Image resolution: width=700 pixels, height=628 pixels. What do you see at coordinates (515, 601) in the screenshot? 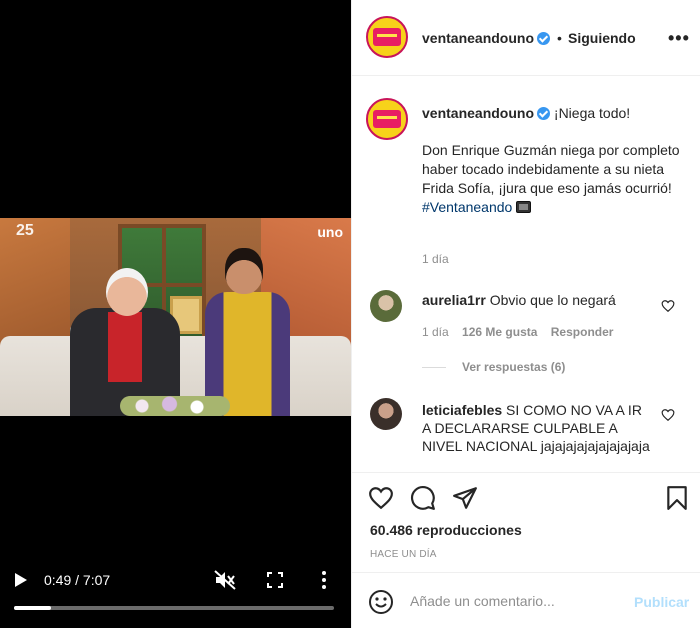
I see `comment-input` at bounding box center [515, 601].